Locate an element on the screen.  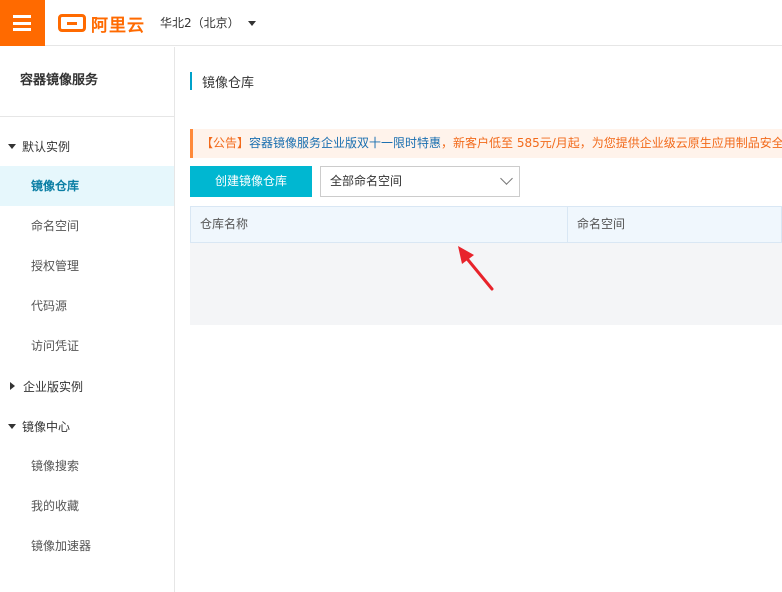
sidebar-item-favorites: 我的收藏 is located at coordinates (87, 506).